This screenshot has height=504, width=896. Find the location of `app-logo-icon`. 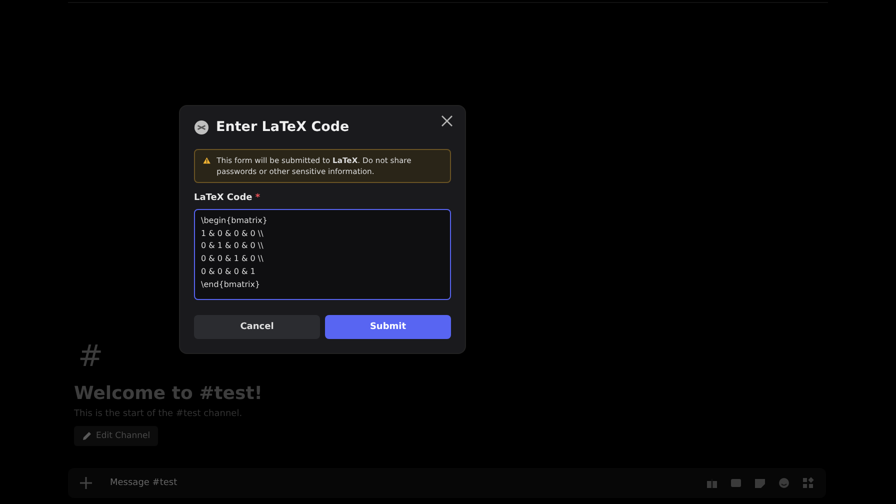

app-logo-icon is located at coordinates (201, 127).